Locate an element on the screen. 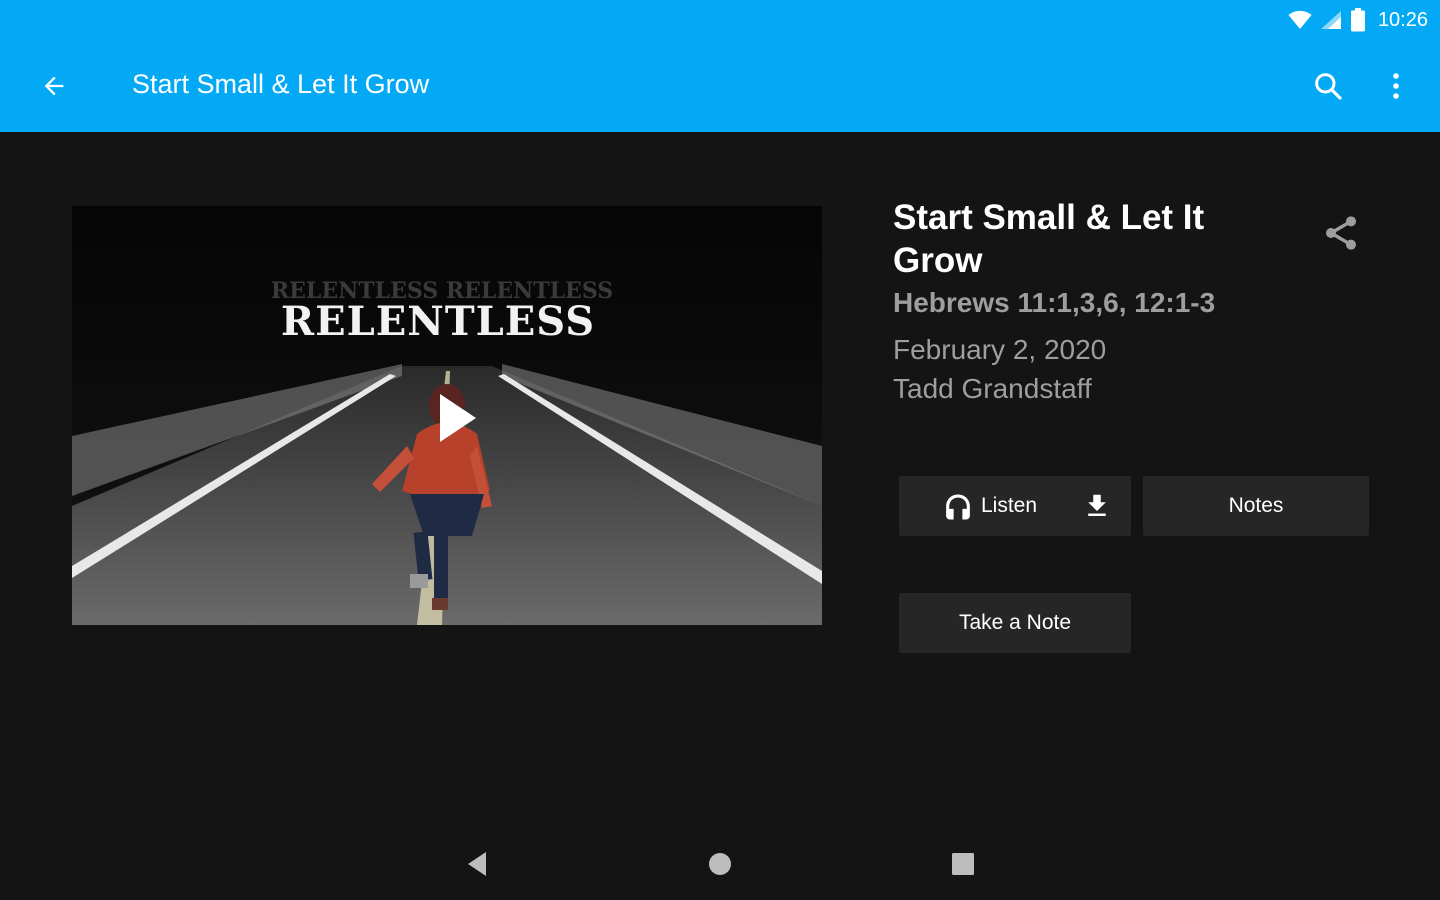 This screenshot has width=1440, height=900. status-bar: 10:26 is located at coordinates (1358, 20).